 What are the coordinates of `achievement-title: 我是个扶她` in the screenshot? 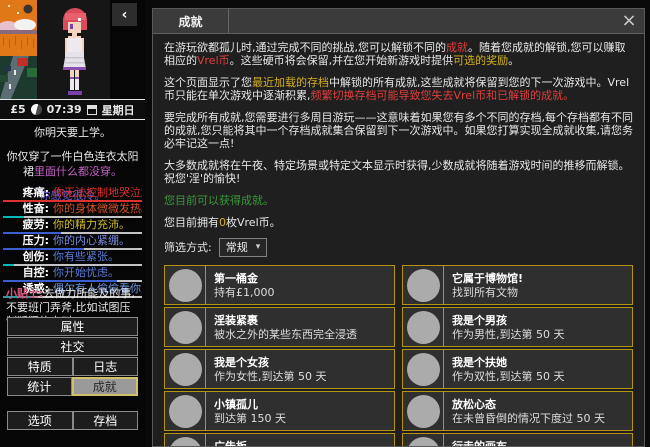 It's located at (479, 362).